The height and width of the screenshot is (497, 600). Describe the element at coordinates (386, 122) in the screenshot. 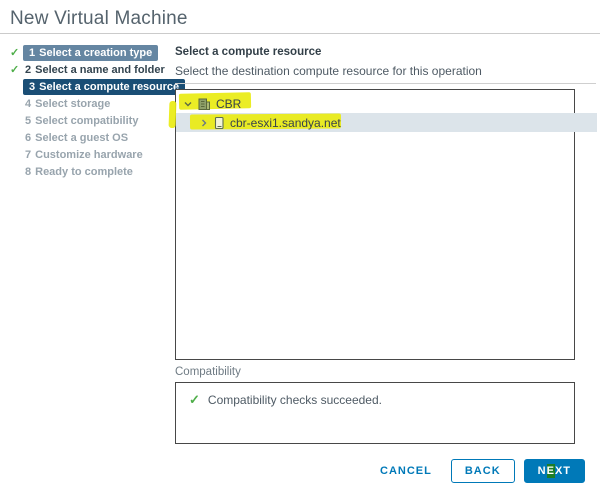

I see `tree-row-host-cbr-esxi1: cbr-esxi1.sandya.net` at that location.